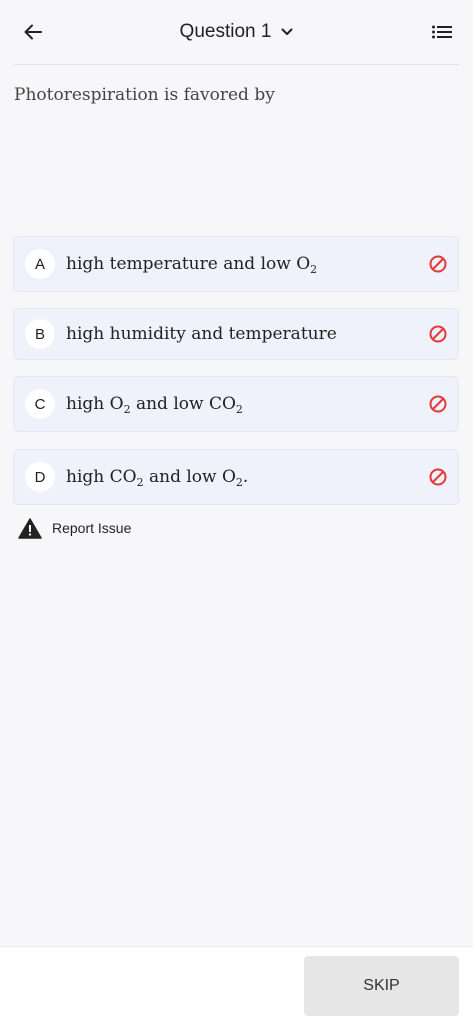 The width and height of the screenshot is (473, 1024). I want to click on skip-button: SKIP, so click(381, 986).